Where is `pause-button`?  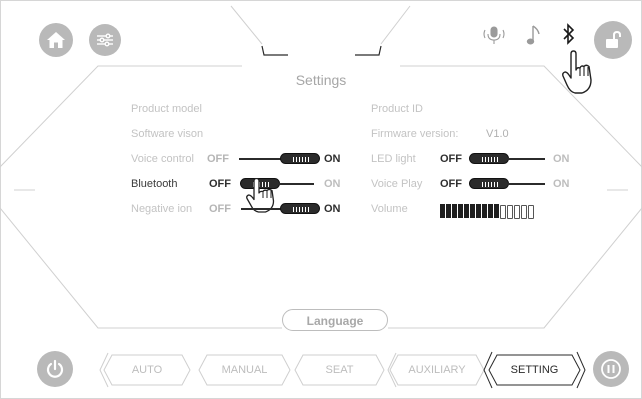
pause-button is located at coordinates (611, 369).